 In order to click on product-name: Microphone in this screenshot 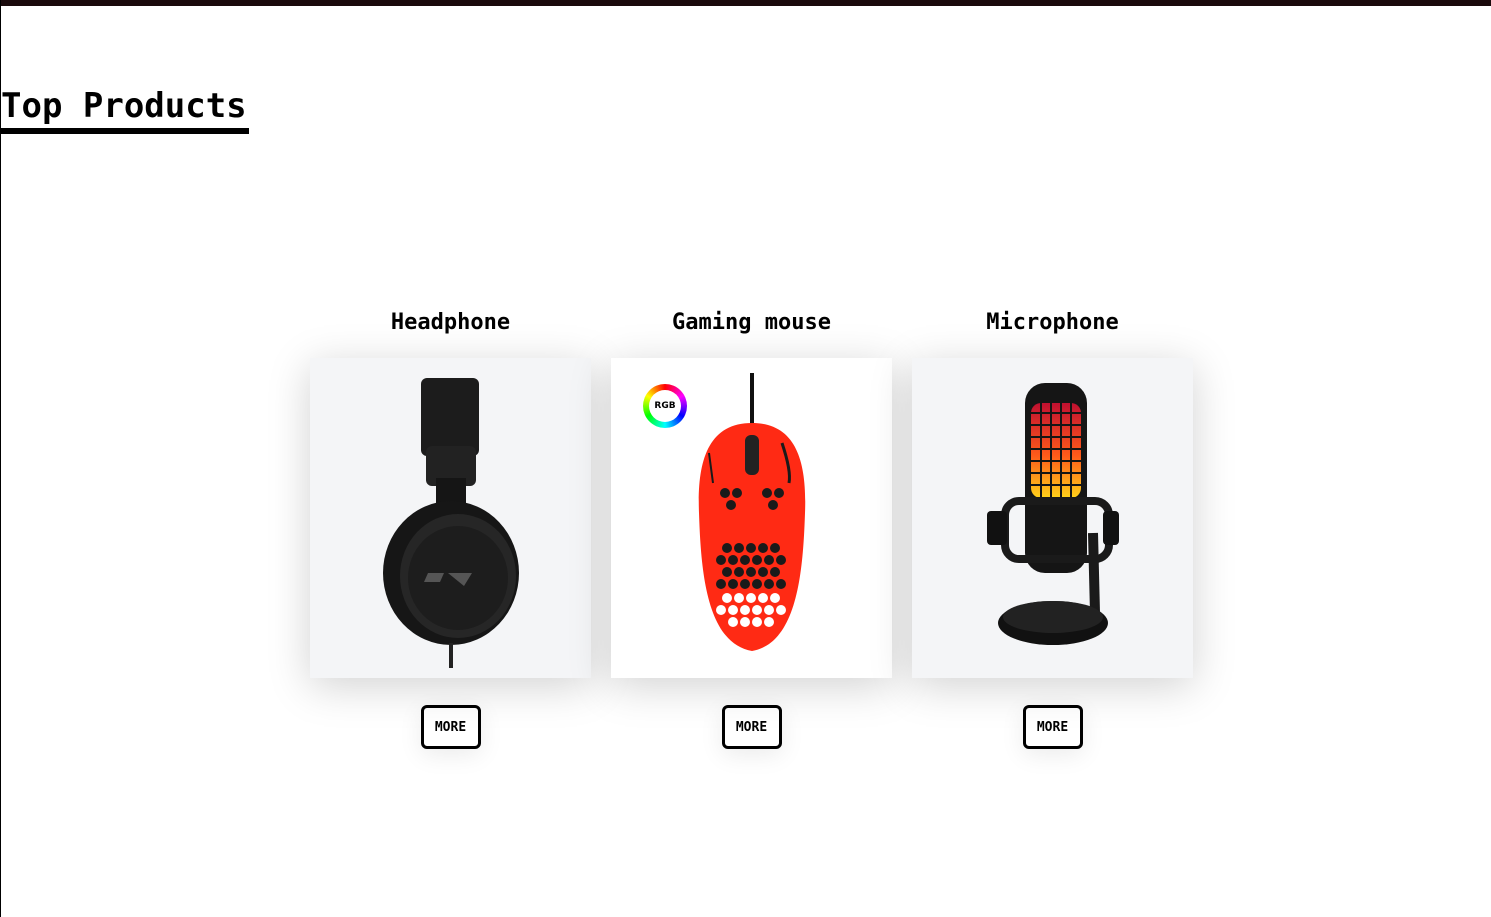, I will do `click(1052, 322)`.